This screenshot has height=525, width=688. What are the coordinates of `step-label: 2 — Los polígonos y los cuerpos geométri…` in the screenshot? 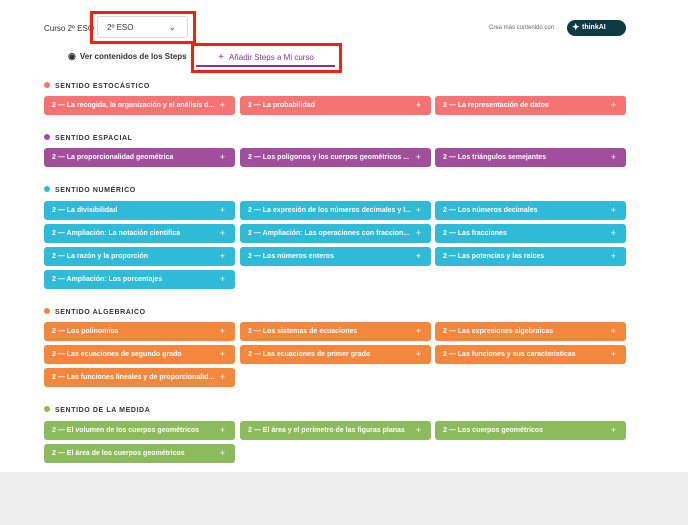 It's located at (329, 157).